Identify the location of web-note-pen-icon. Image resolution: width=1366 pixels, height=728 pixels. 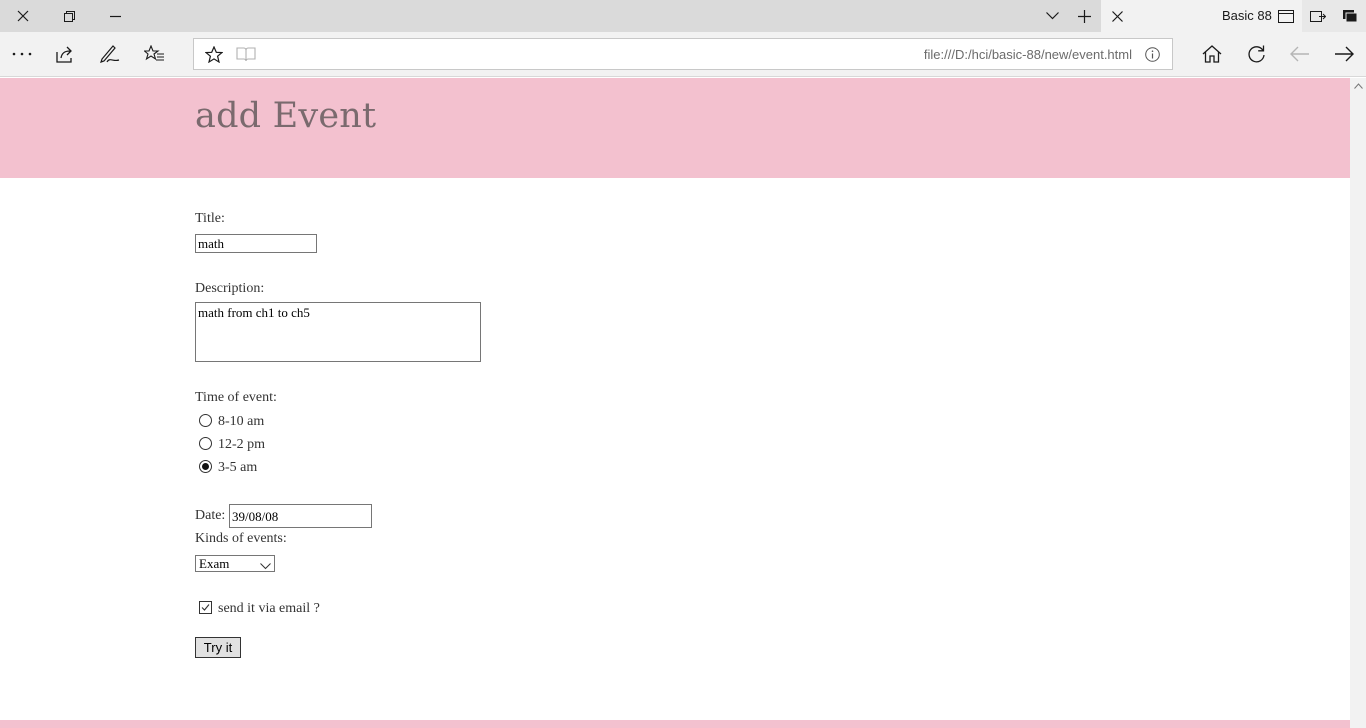
(110, 54).